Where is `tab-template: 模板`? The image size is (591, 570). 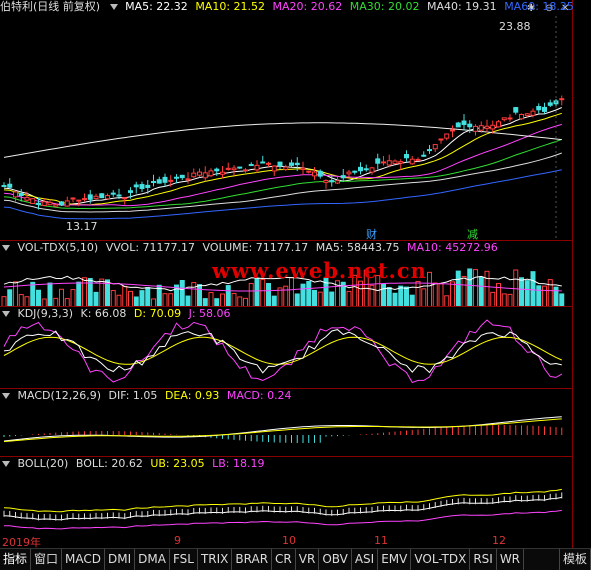
tab-template: 模板 is located at coordinates (574, 559).